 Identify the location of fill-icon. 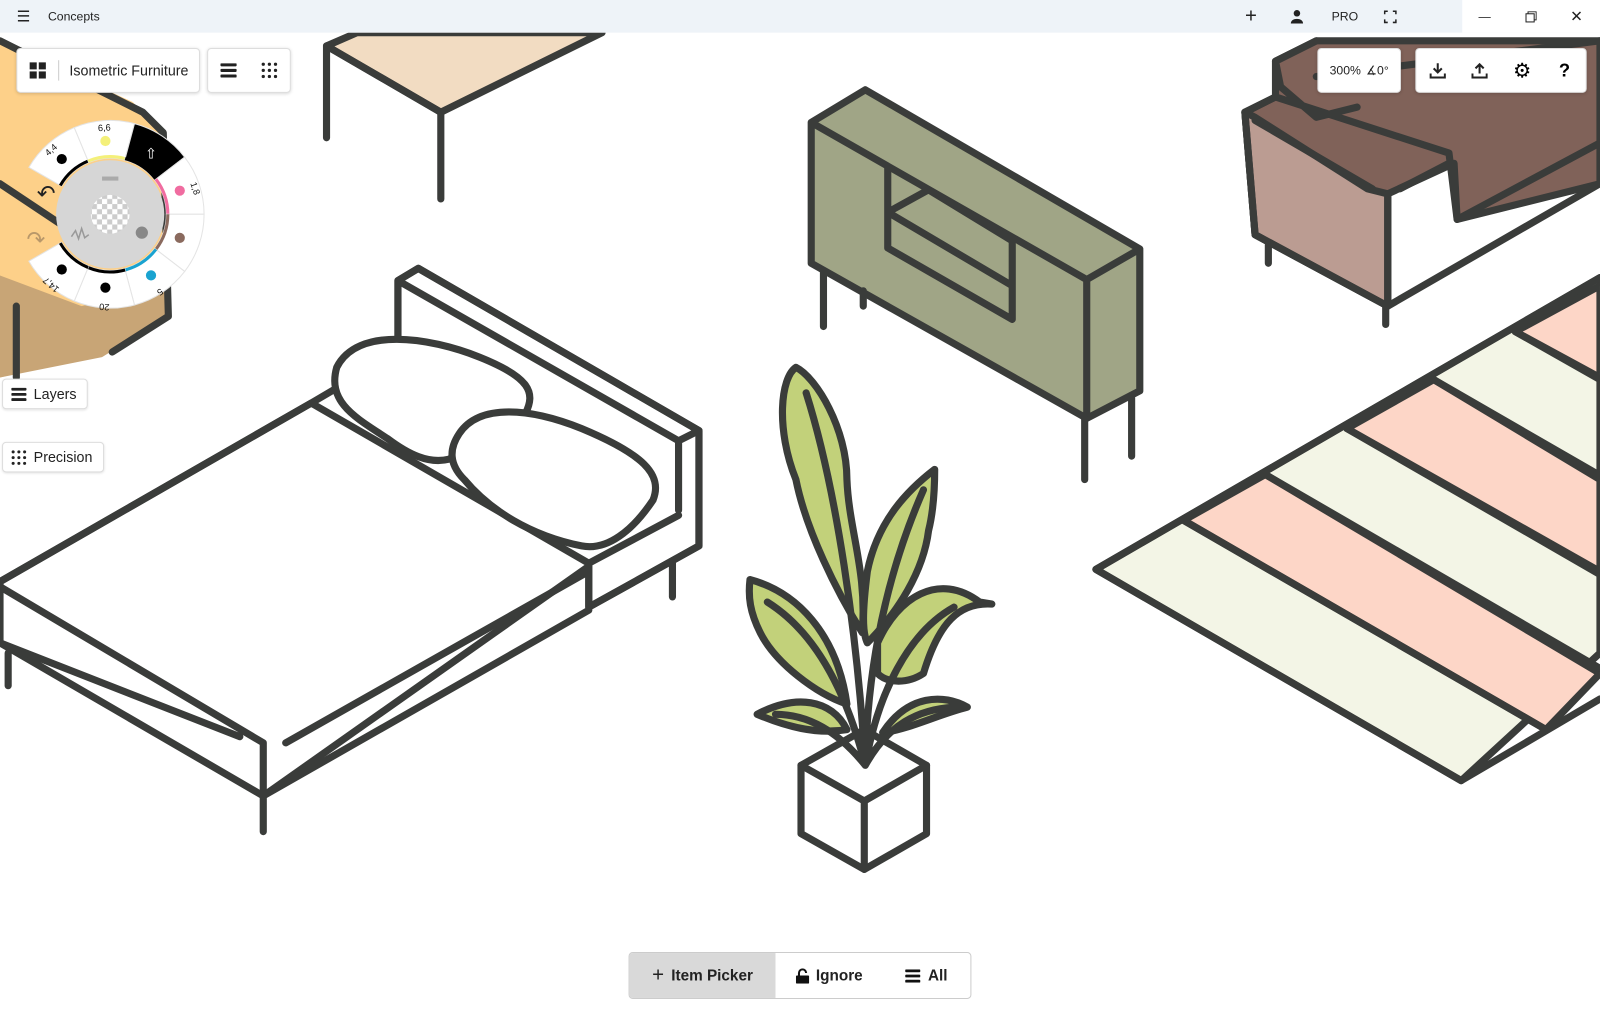
(179, 238).